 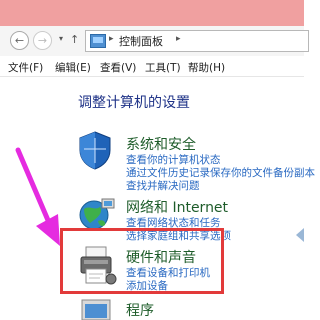 I want to click on scroll-indicator, so click(x=300, y=235).